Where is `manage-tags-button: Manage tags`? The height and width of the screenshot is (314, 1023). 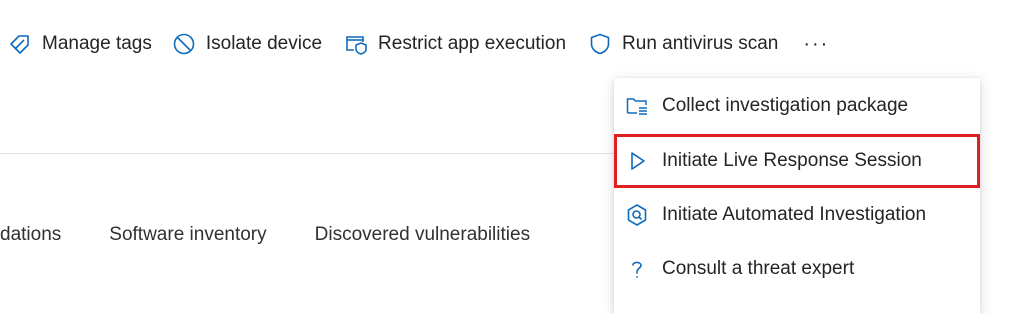
manage-tags-button: Manage tags is located at coordinates (80, 44).